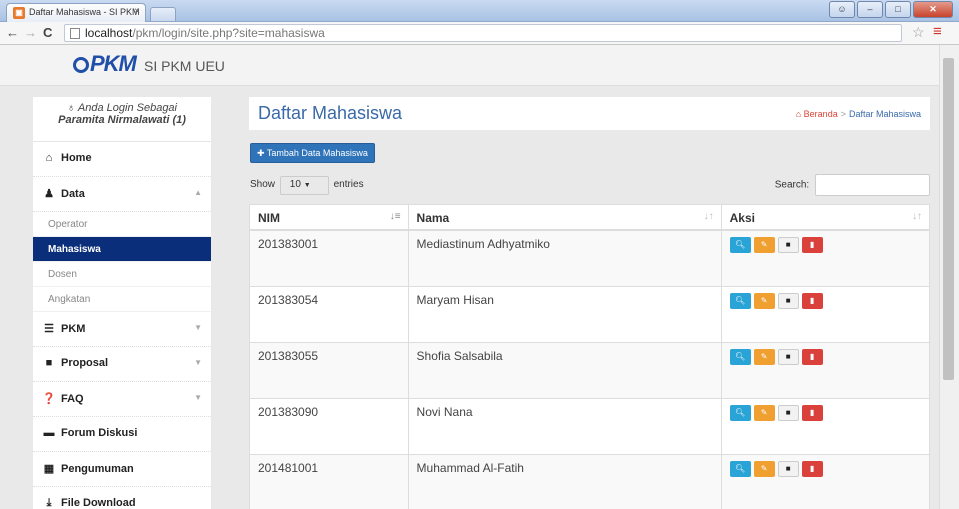 This screenshot has height=509, width=959. What do you see at coordinates (870, 9) in the screenshot?
I see `minimize-button: –` at bounding box center [870, 9].